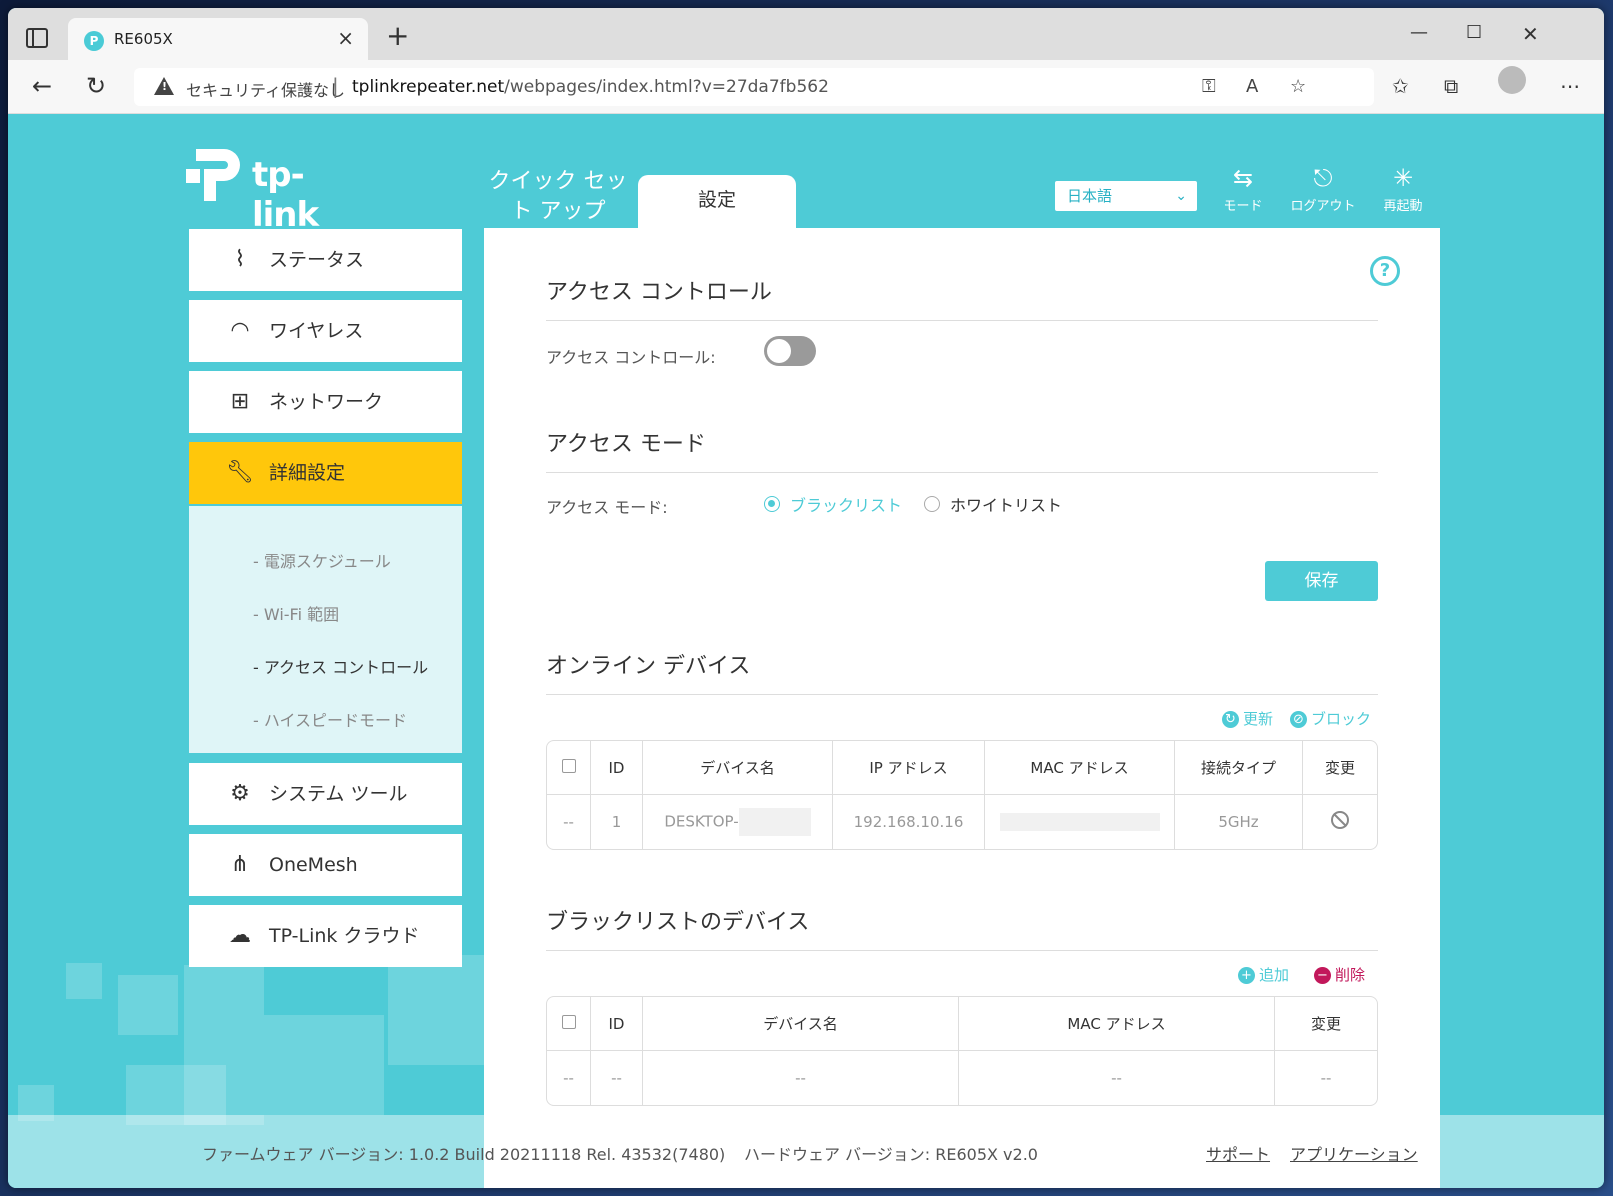 Image resolution: width=1613 pixels, height=1196 pixels. I want to click on tab-actions-icon, so click(37, 38).